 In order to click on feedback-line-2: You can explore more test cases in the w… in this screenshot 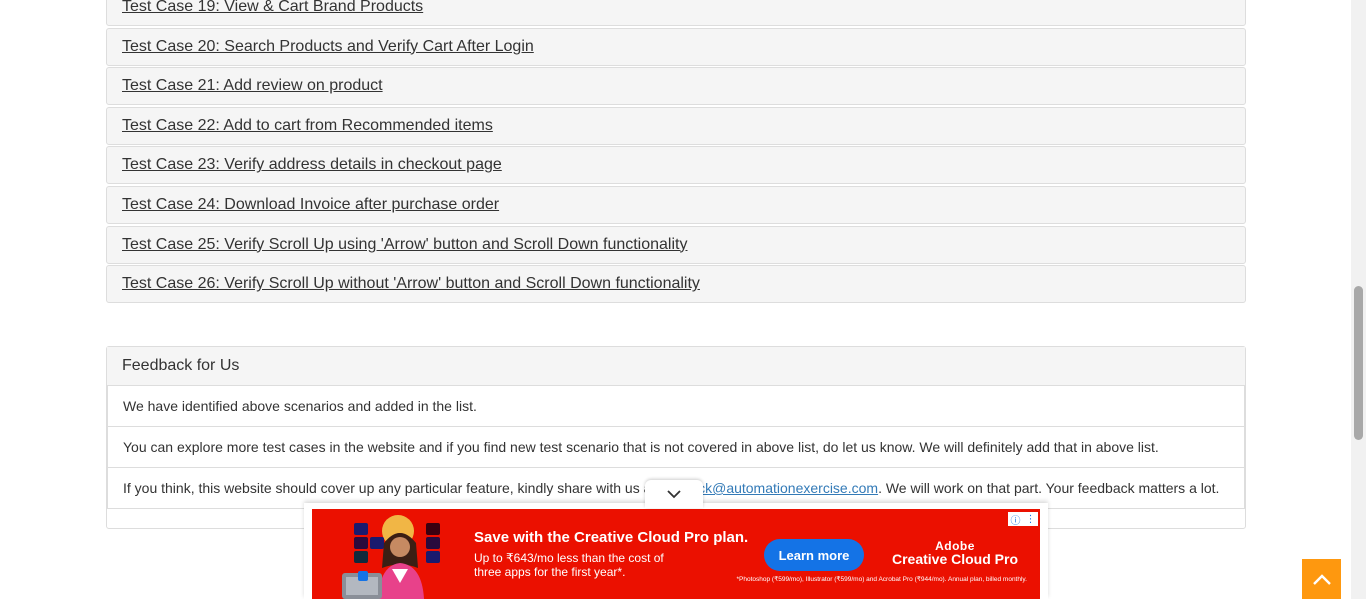, I will do `click(676, 447)`.